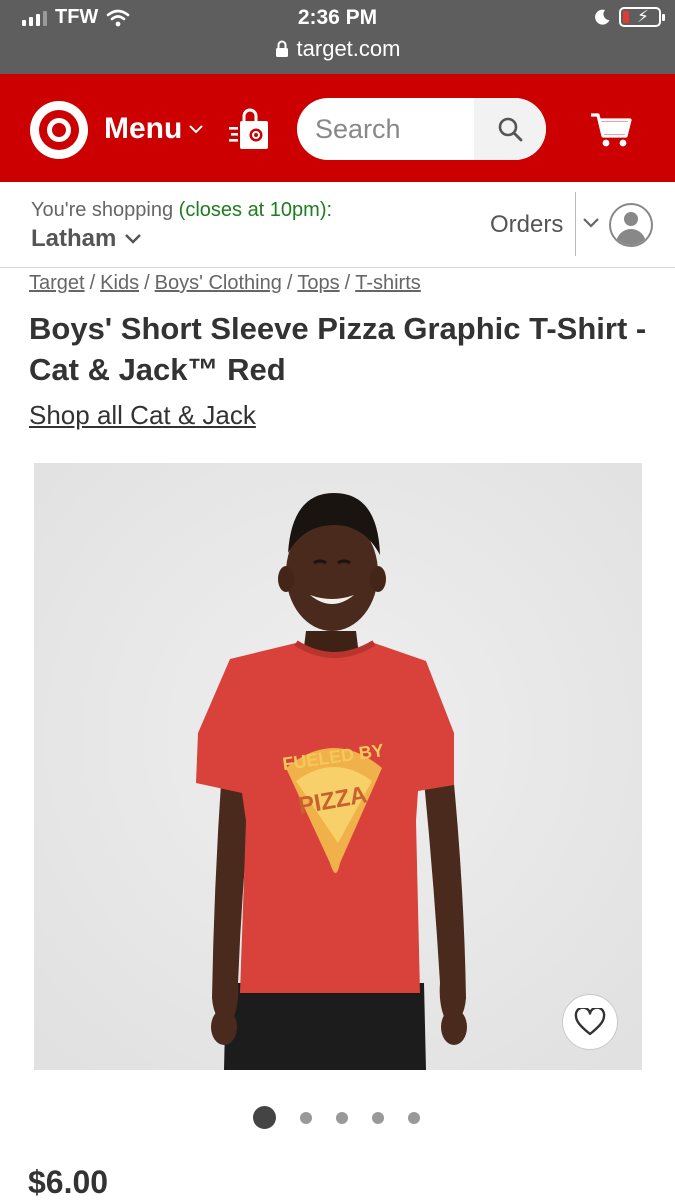 Image resolution: width=675 pixels, height=1200 pixels. What do you see at coordinates (251, 129) in the screenshot?
I see `shopping-bag-icon` at bounding box center [251, 129].